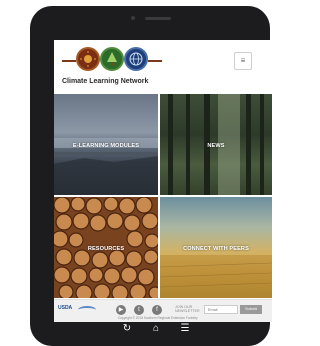  Describe the element at coordinates (133, 18) in the screenshot. I see `camera-icon` at that location.